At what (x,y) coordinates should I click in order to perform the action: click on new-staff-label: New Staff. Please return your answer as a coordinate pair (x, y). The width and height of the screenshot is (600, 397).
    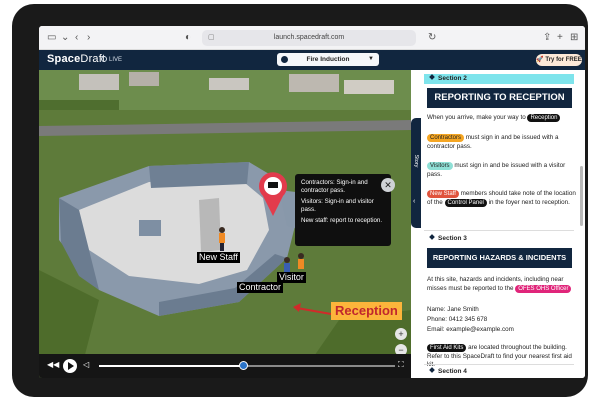
    Looking at the image, I should click on (218, 257).